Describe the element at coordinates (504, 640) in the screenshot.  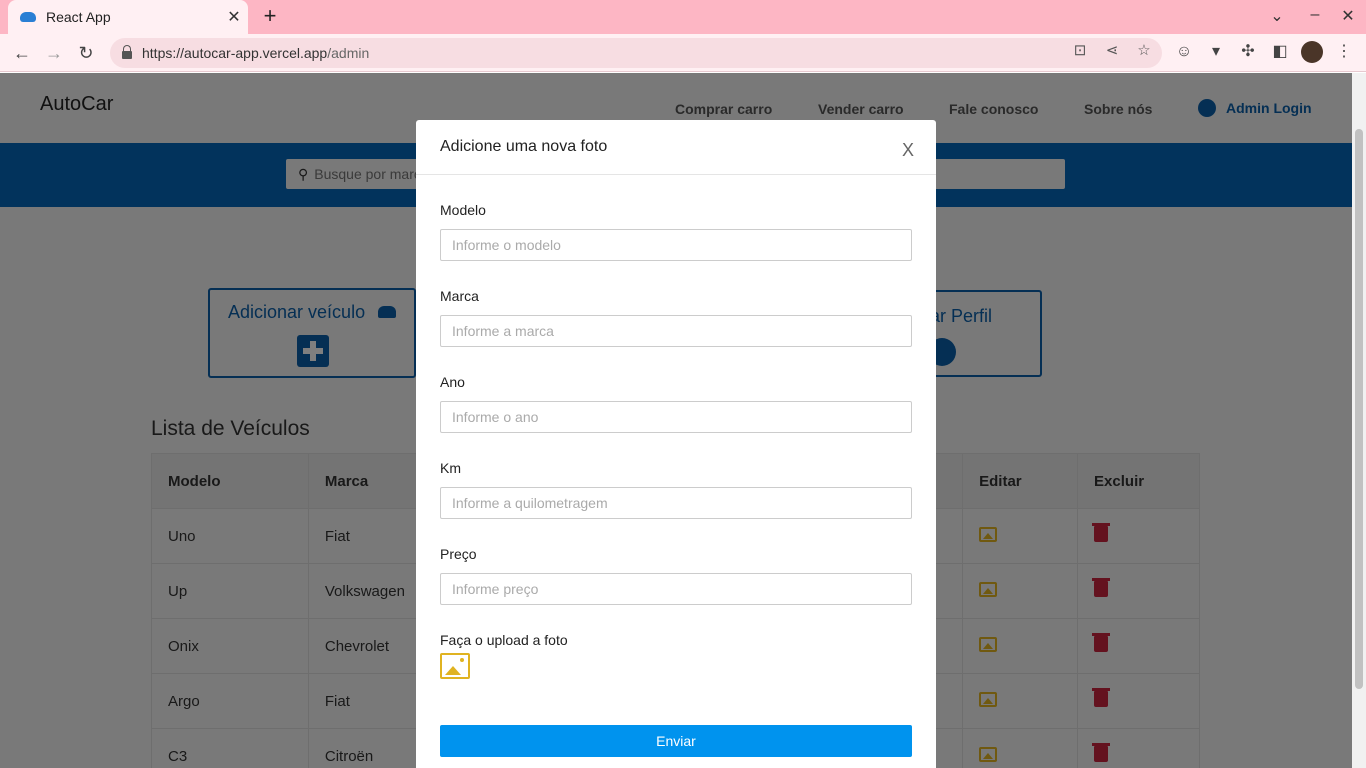
I see `upload-label: Faça o upload a foto` at that location.